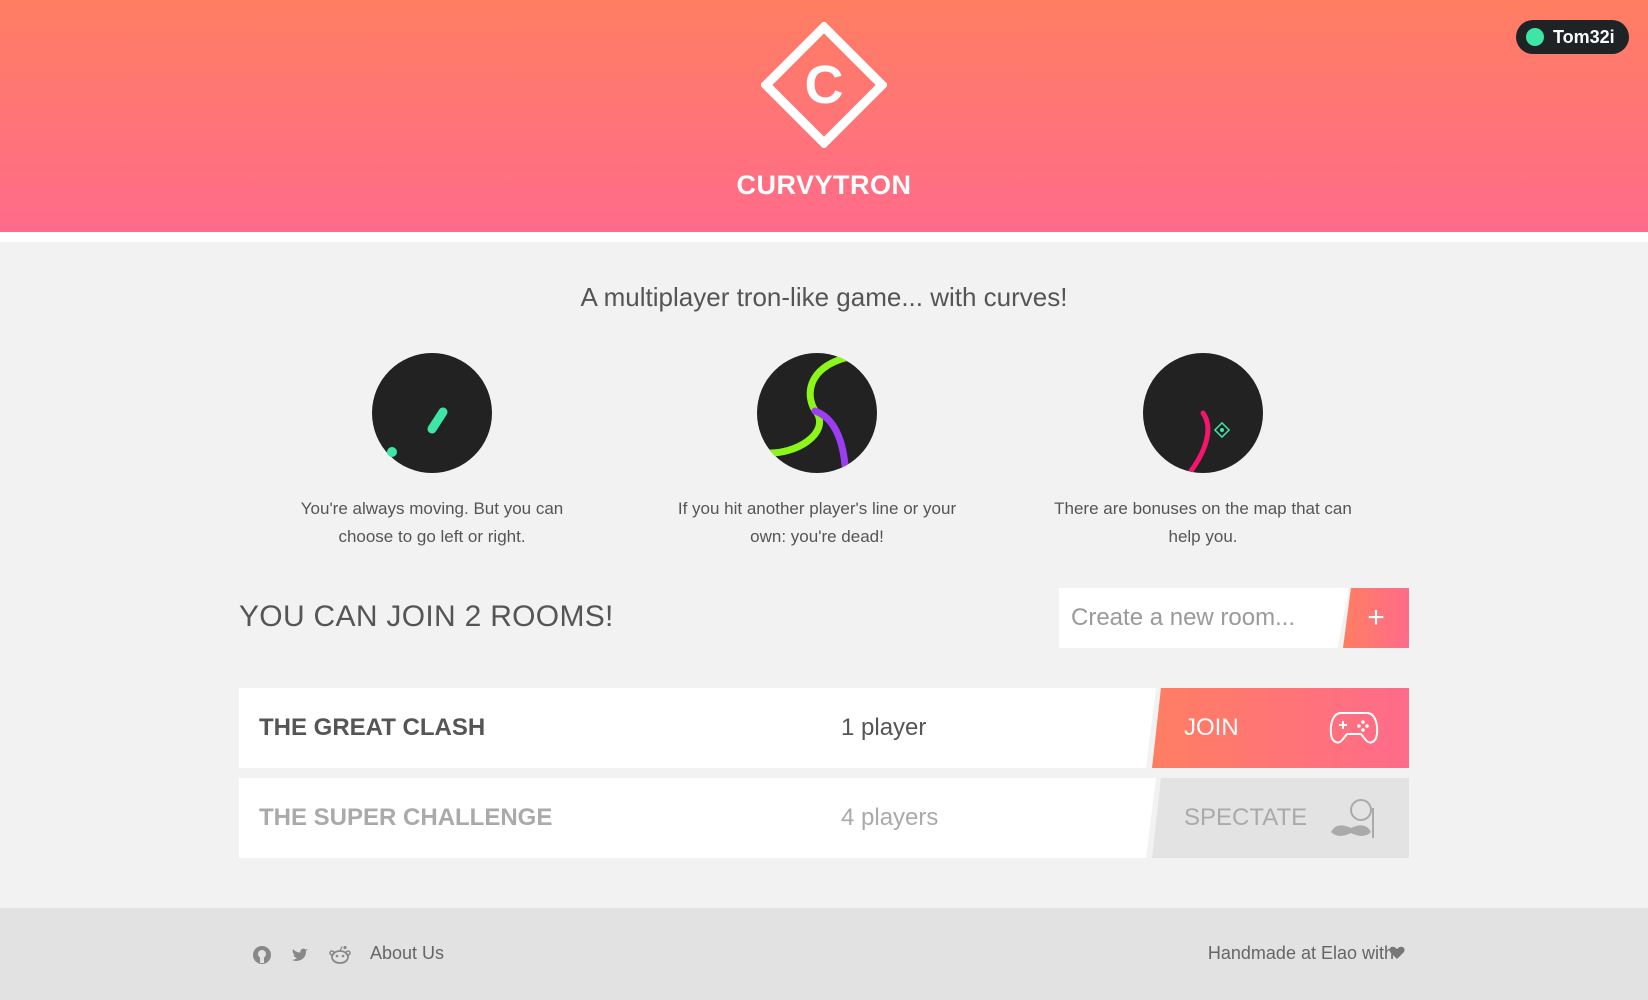 Image resolution: width=1648 pixels, height=1000 pixels. I want to click on room-row: THE GREAT CLASH 1 player JOIN, so click(824, 728).